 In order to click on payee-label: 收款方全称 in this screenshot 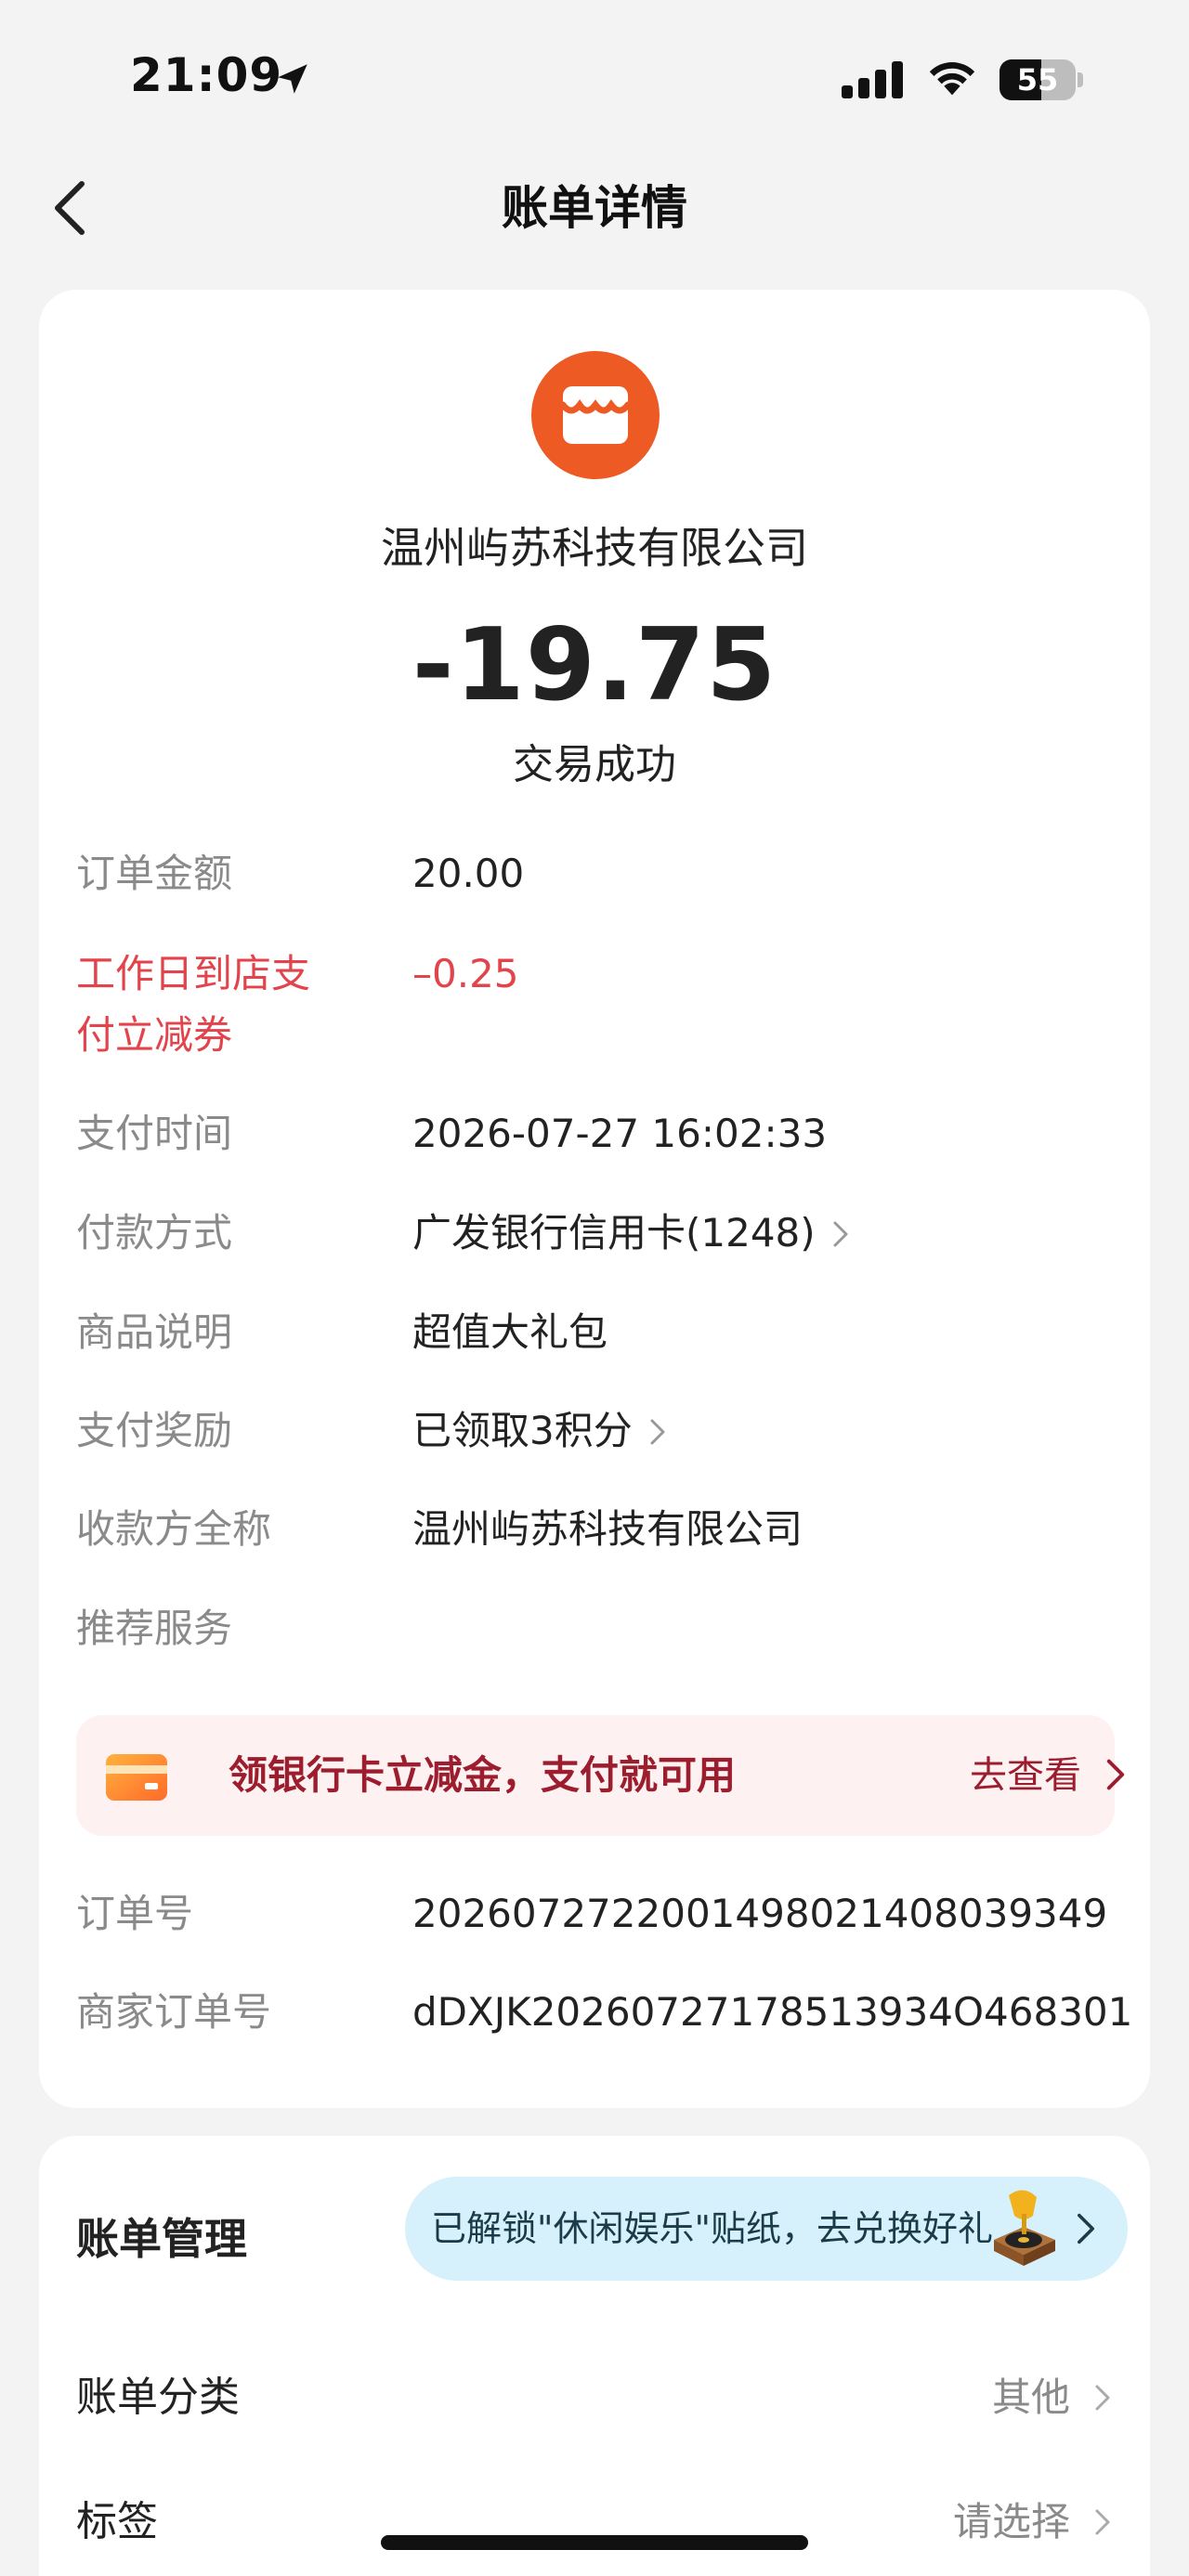, I will do `click(174, 1529)`.